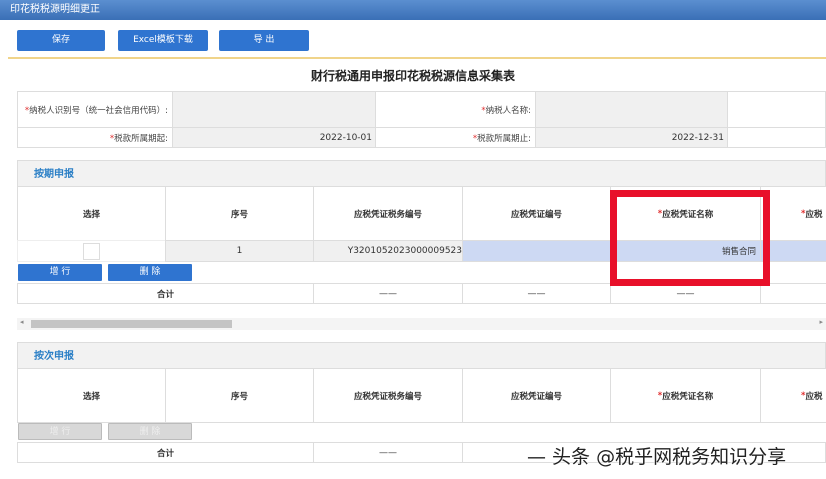  Describe the element at coordinates (264, 40) in the screenshot. I see `export-button: 导 出` at that location.